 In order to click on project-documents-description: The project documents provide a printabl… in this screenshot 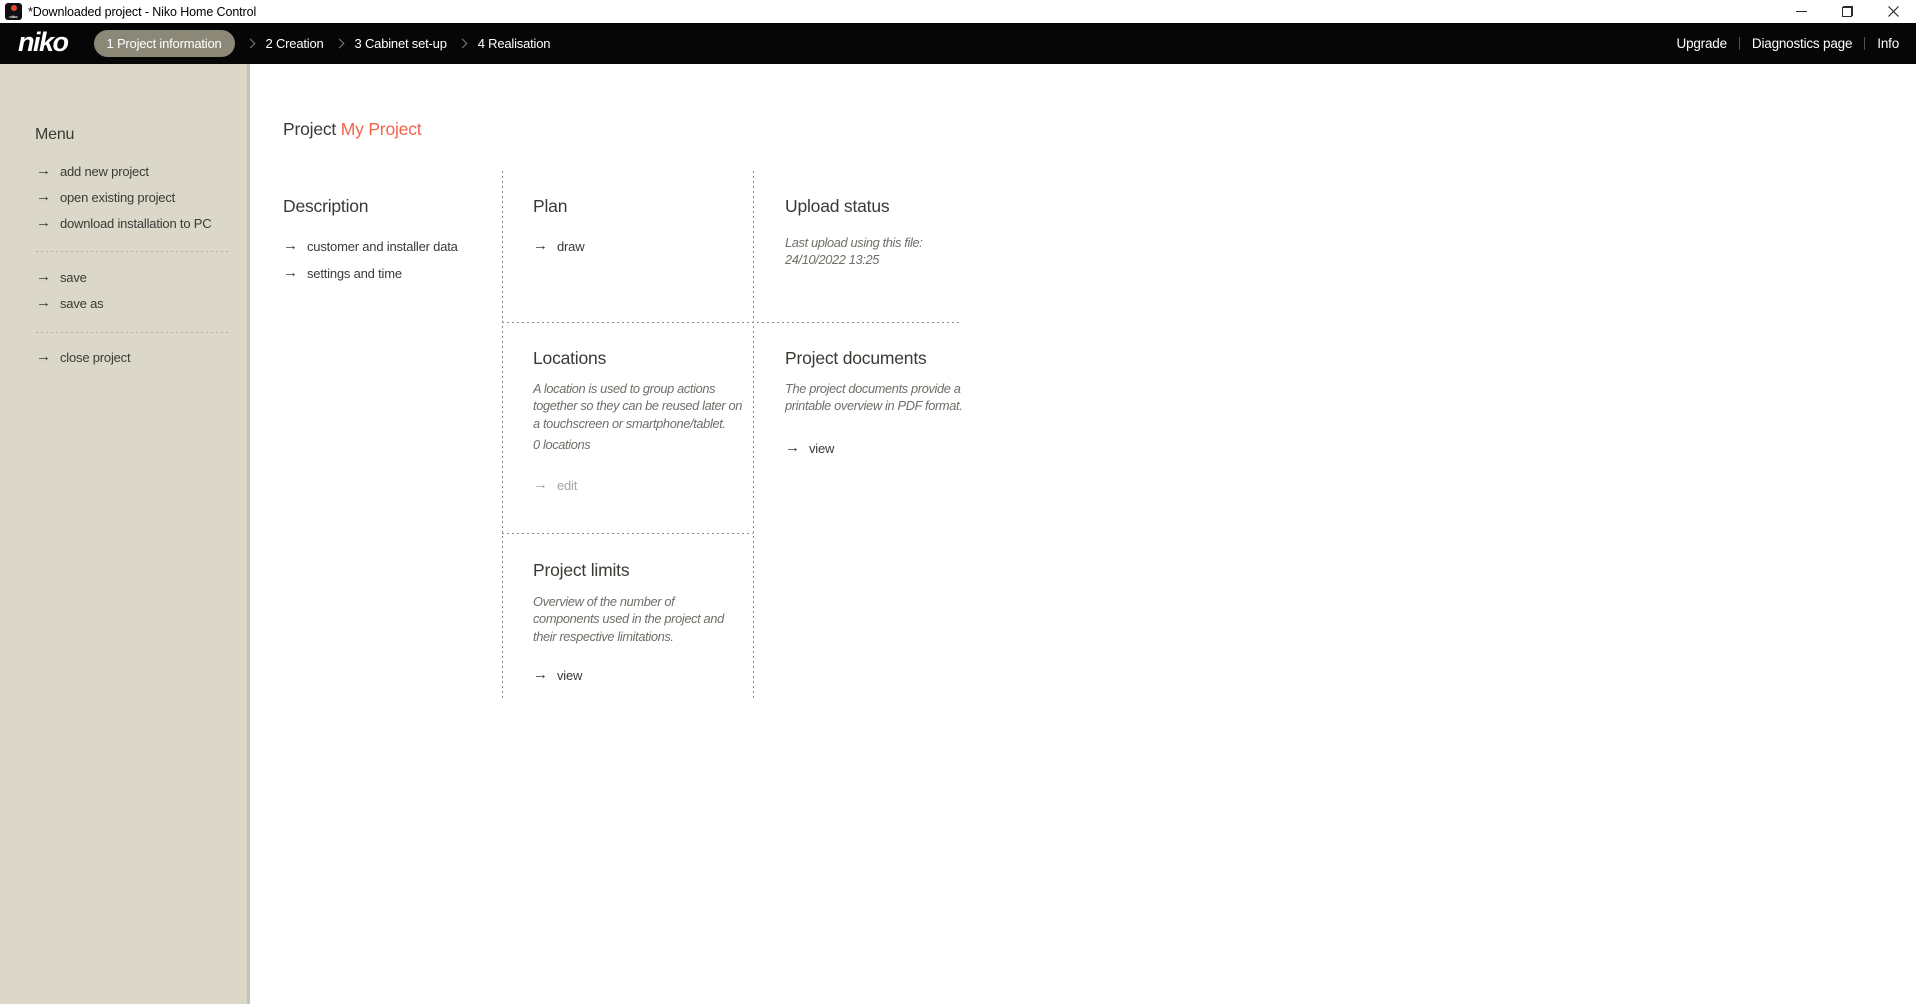, I will do `click(874, 397)`.